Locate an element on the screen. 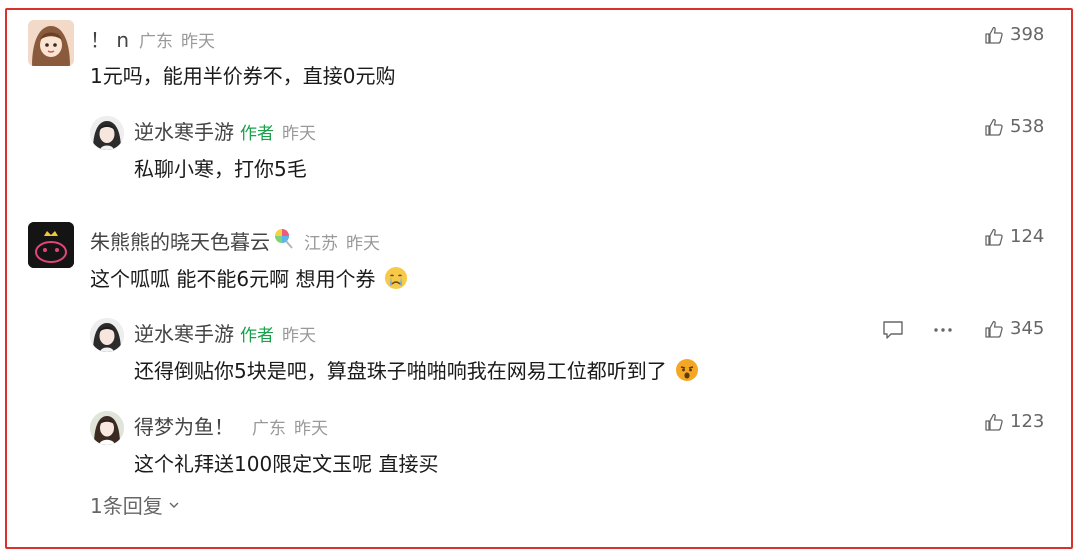 Image resolution: width=1078 pixels, height=553 pixels. reply-button is located at coordinates (893, 332).